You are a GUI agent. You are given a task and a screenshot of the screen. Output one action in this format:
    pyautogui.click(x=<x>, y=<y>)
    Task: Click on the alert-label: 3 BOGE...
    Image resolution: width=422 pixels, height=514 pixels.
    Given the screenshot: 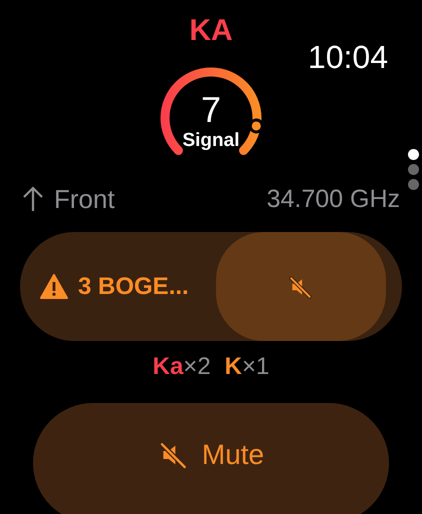 What is the action you would take?
    pyautogui.click(x=133, y=286)
    